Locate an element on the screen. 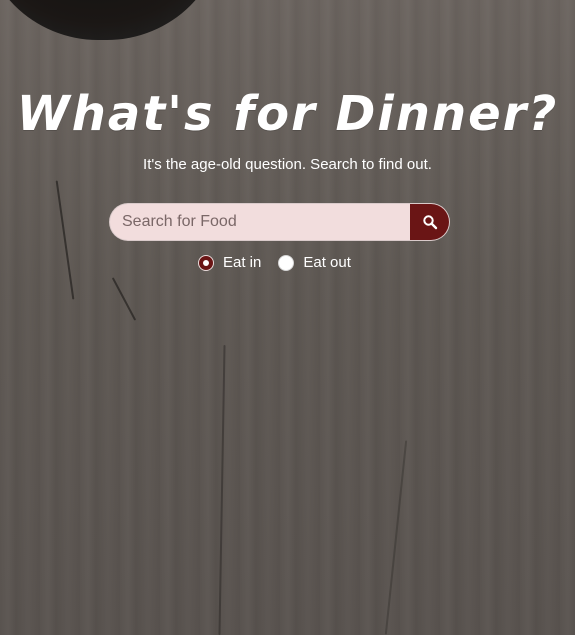  radio-eat-in-label: Eat in is located at coordinates (242, 262).